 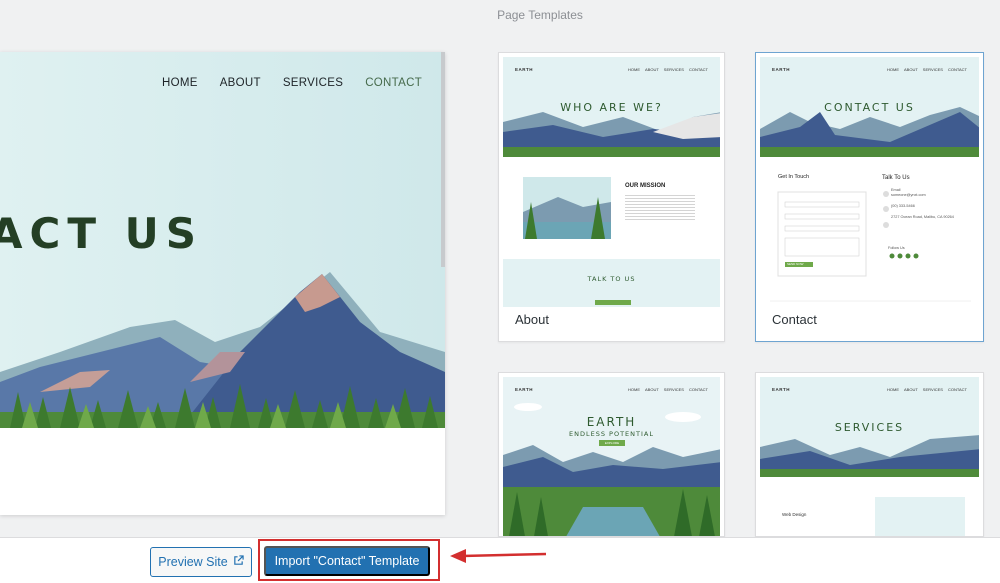 What do you see at coordinates (532, 319) in the screenshot?
I see `about-card-label: About` at bounding box center [532, 319].